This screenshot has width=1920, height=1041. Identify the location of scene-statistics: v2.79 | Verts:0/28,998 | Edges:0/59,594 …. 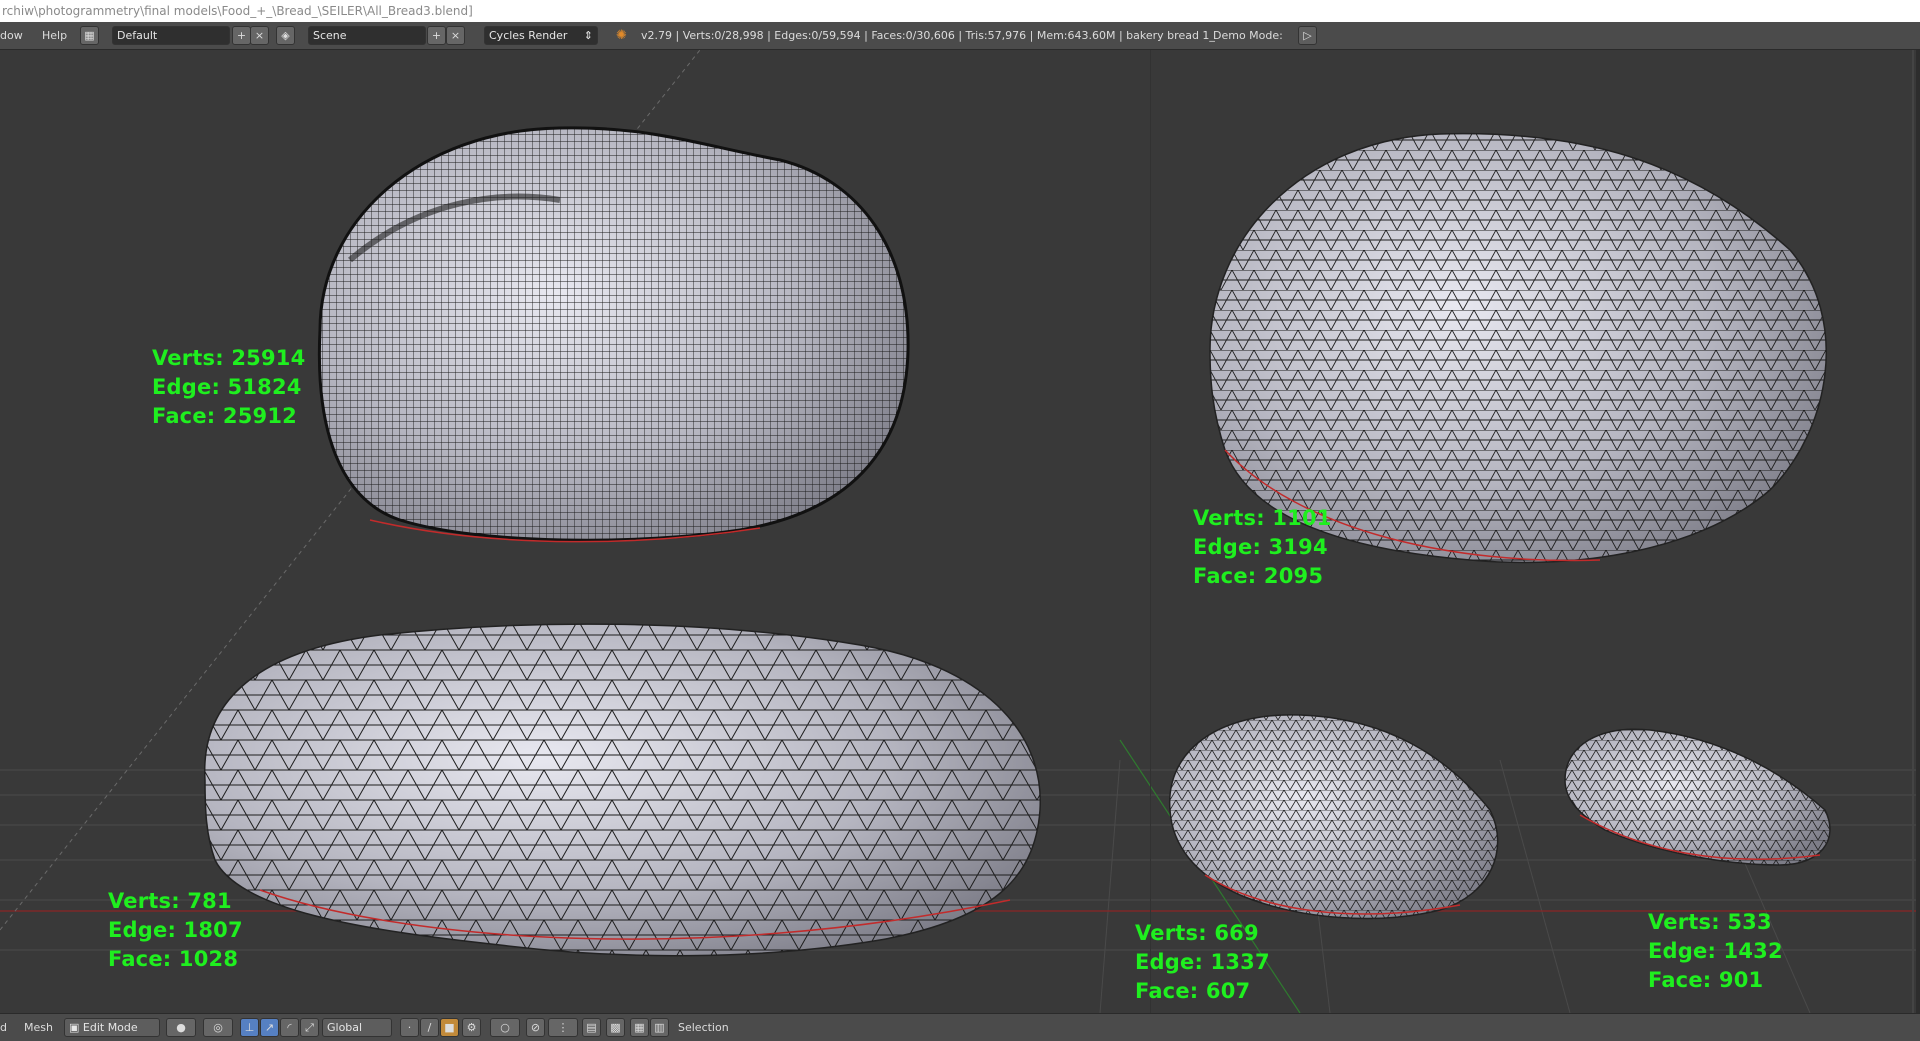
(928, 35).